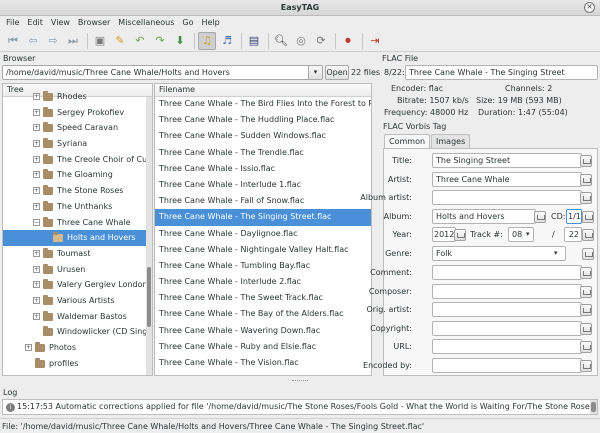  Describe the element at coordinates (149, 236) in the screenshot. I see `tree-scrollbar` at that location.